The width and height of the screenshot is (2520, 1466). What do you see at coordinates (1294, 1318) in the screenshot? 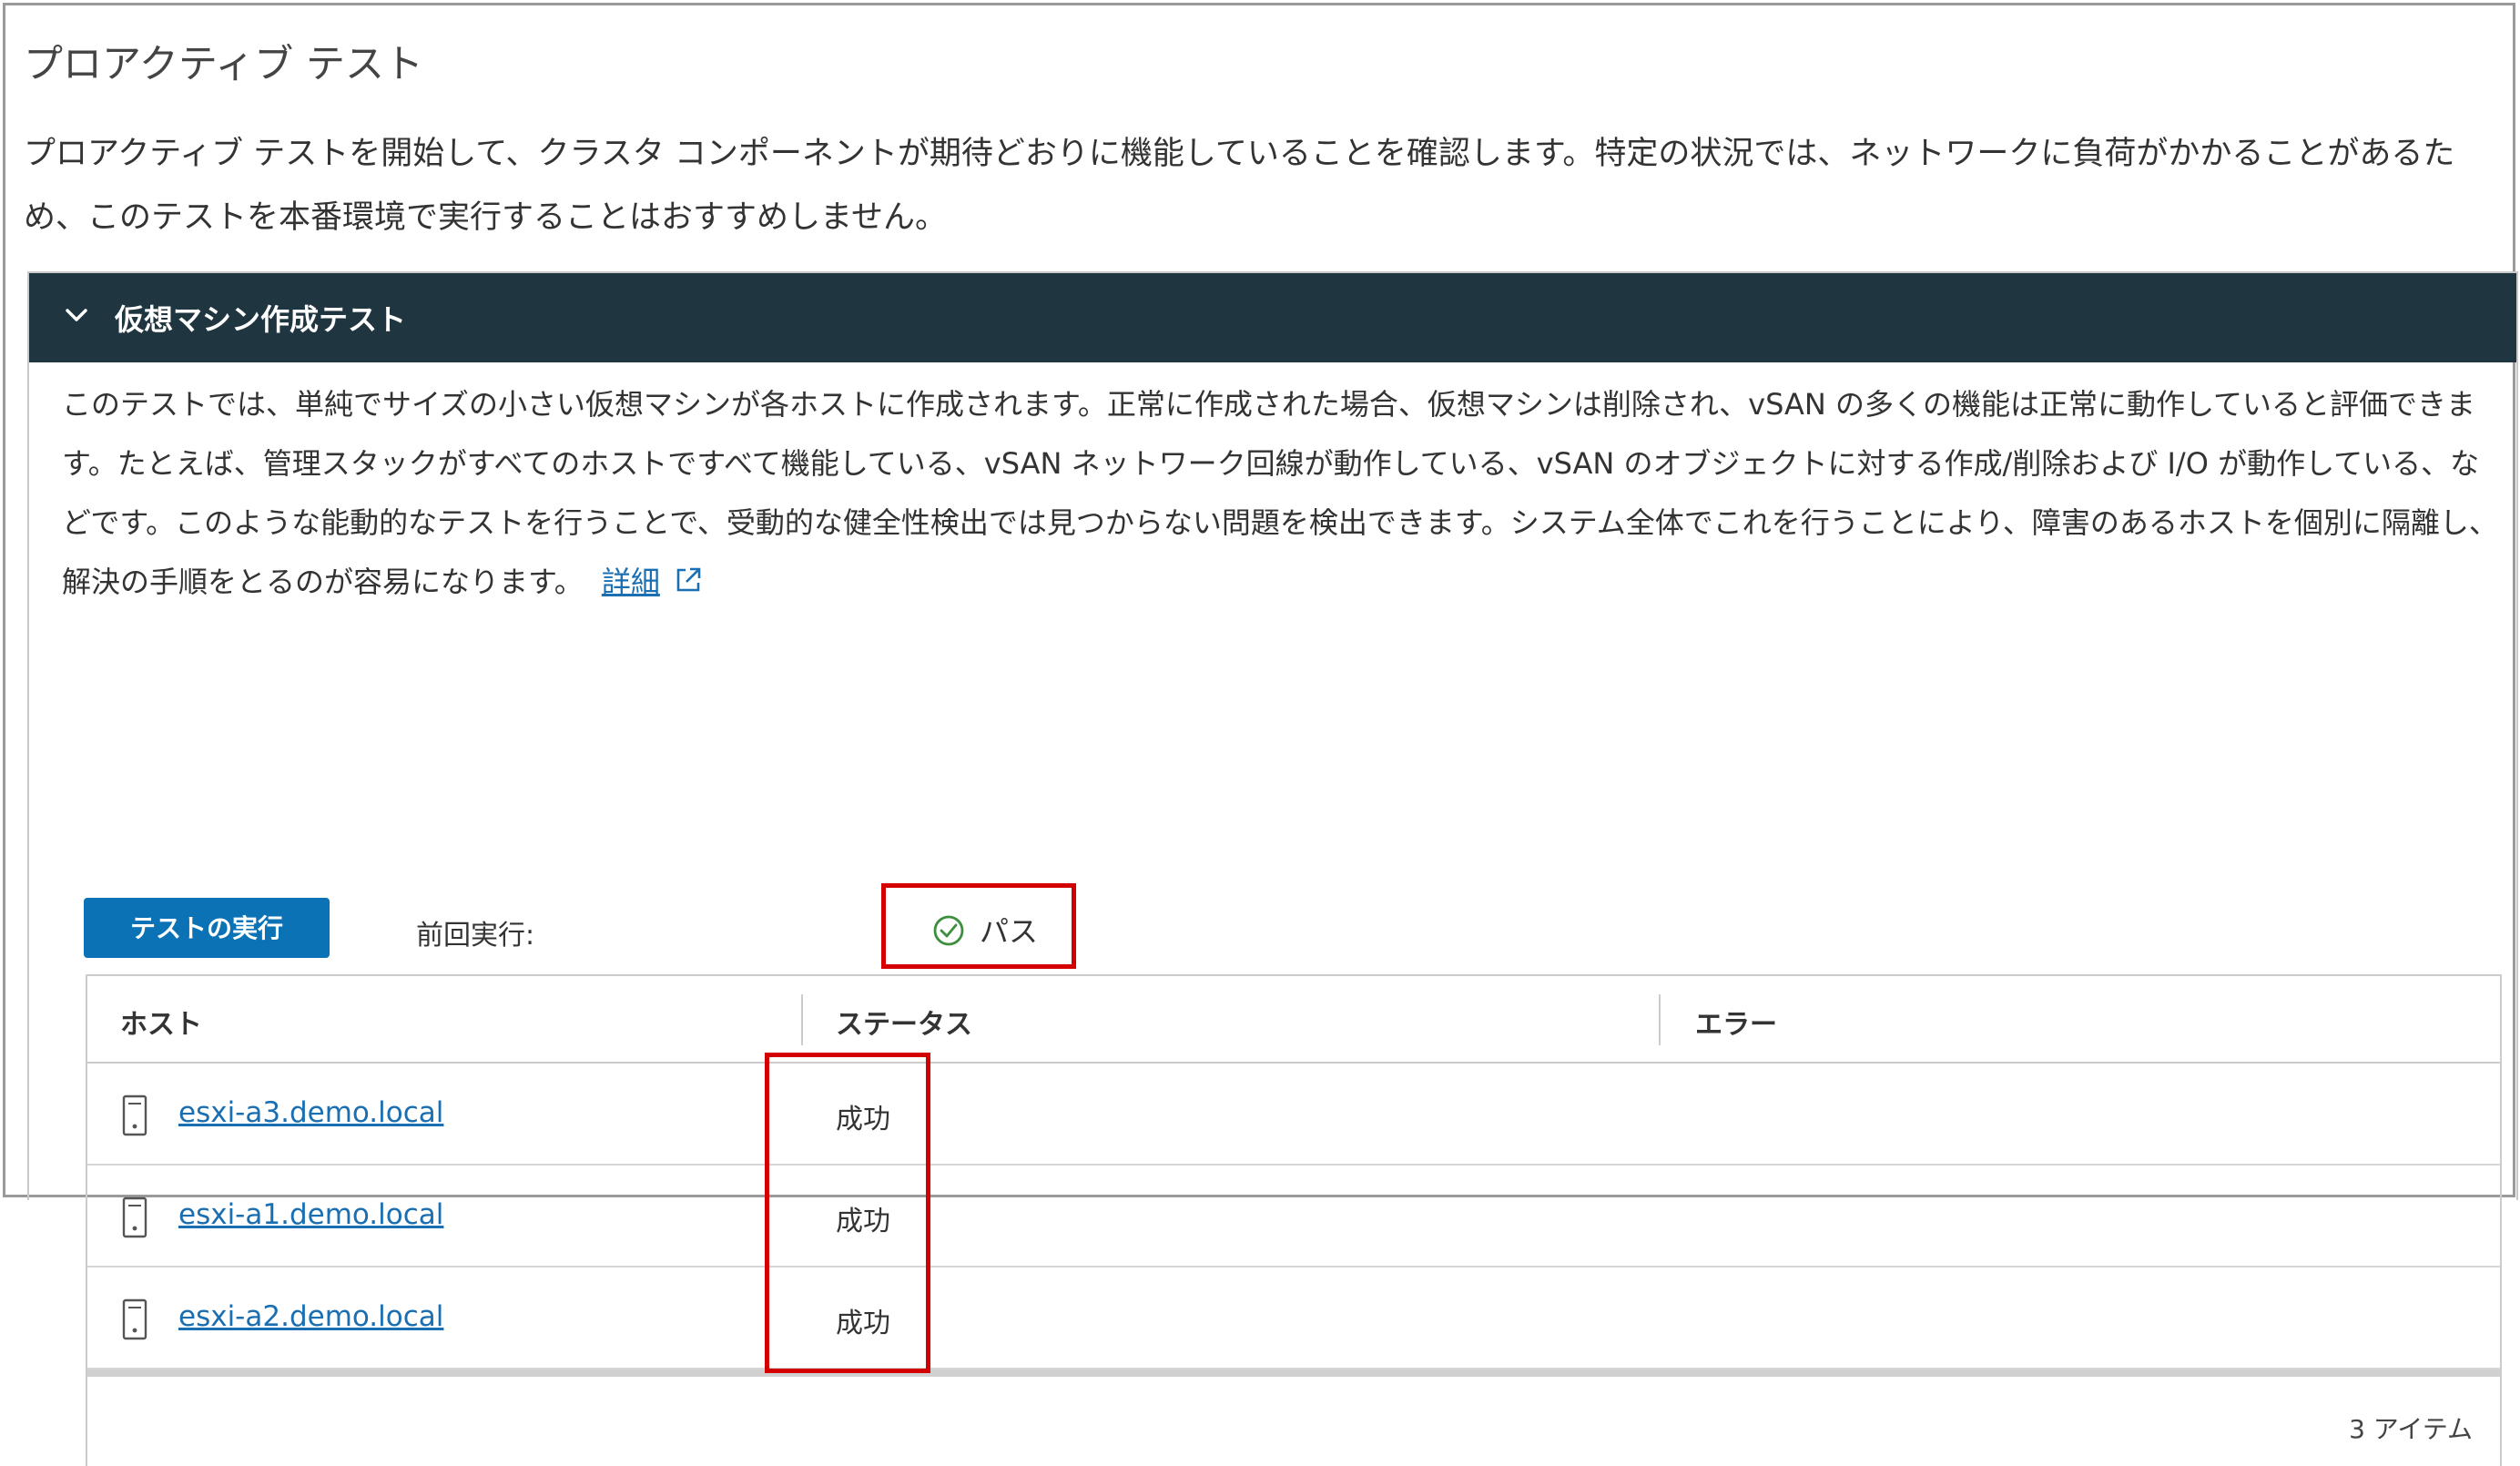
I see `table-row: esxi-a2.demo.local 成功` at bounding box center [1294, 1318].